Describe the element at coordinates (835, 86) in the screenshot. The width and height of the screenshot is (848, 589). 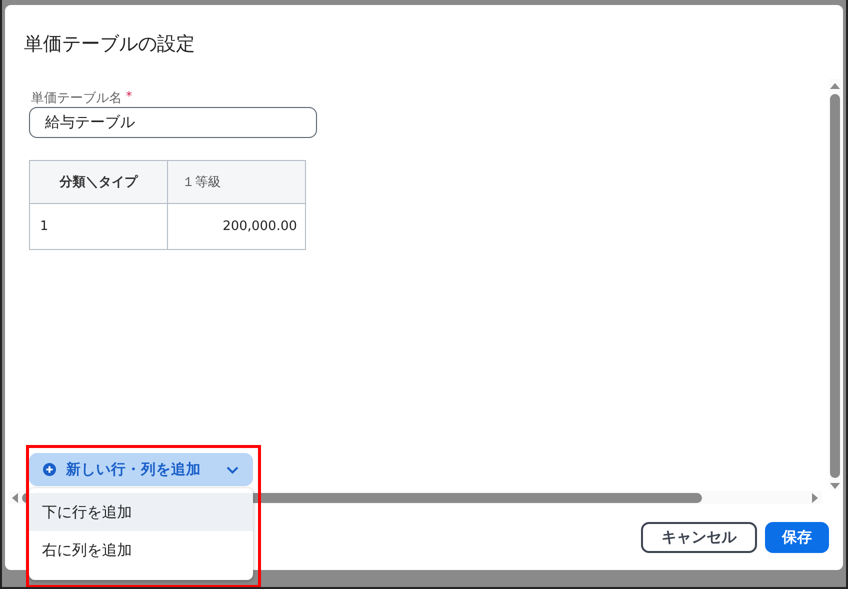
I see `scroll-up-icon` at that location.